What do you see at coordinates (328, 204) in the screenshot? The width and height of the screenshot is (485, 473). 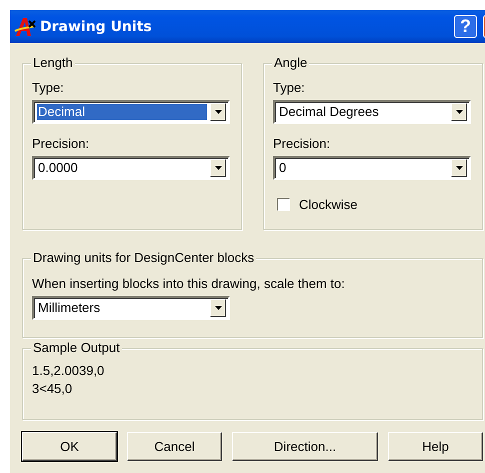 I see `checkbox-label: Clockwise` at bounding box center [328, 204].